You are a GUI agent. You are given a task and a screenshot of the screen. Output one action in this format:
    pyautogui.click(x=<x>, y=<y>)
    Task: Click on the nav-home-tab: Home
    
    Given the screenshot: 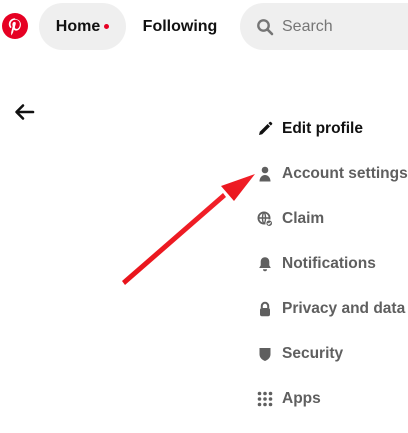 What is the action you would take?
    pyautogui.click(x=82, y=26)
    